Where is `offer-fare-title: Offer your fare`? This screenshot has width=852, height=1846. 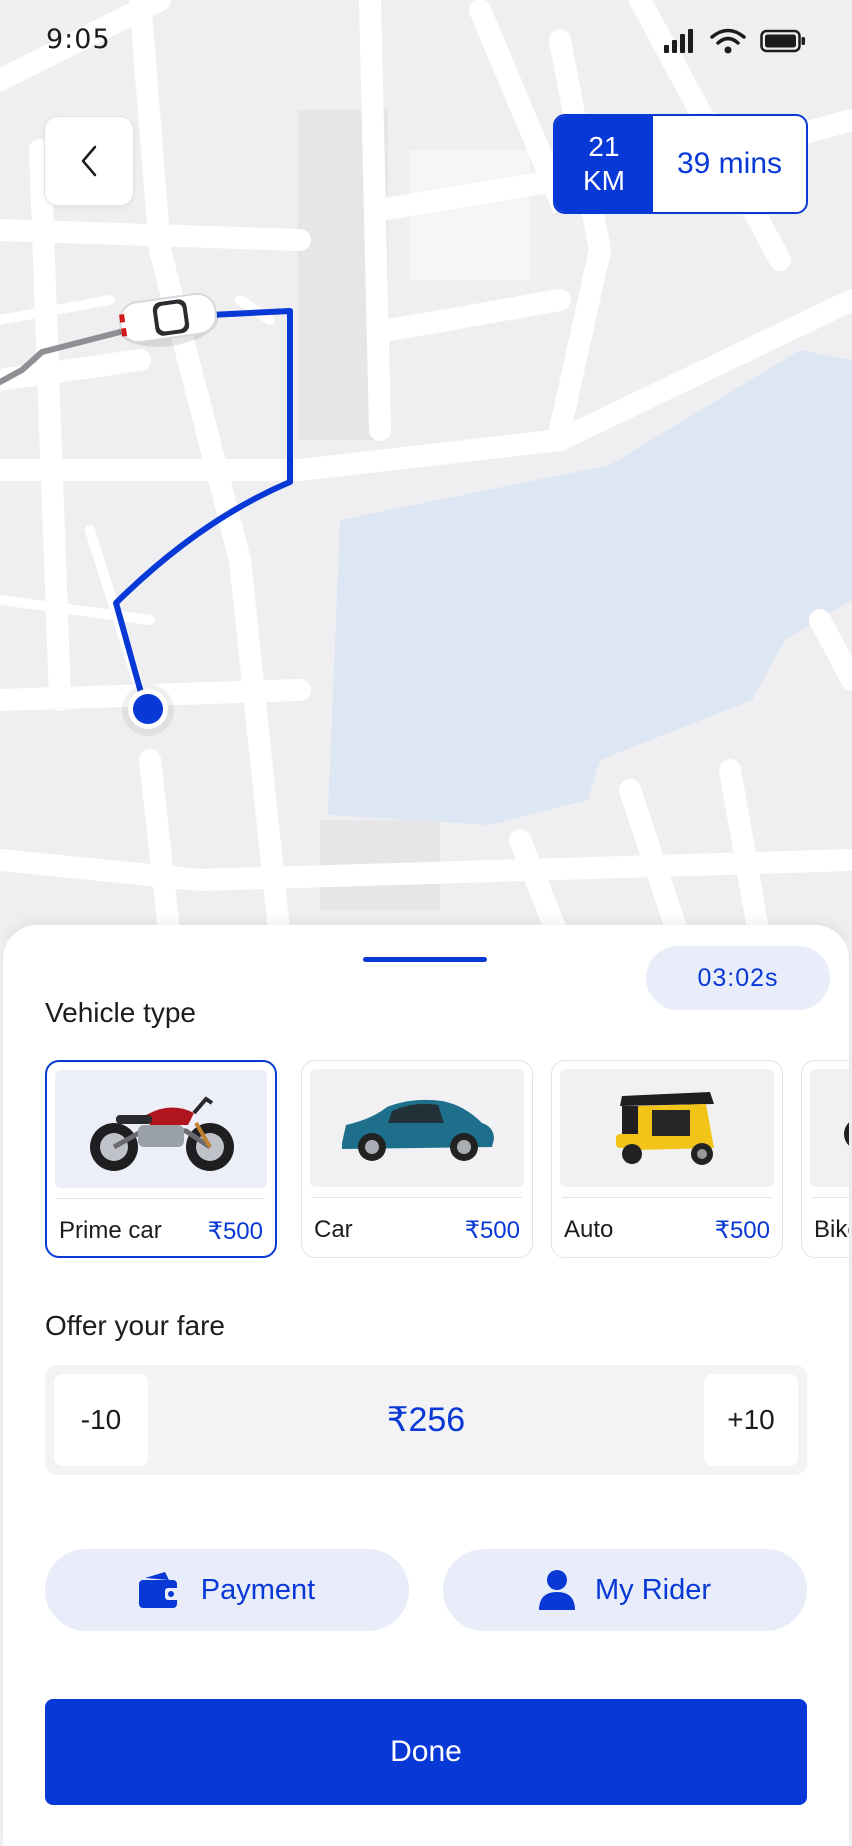 offer-fare-title: Offer your fare is located at coordinates (135, 1325).